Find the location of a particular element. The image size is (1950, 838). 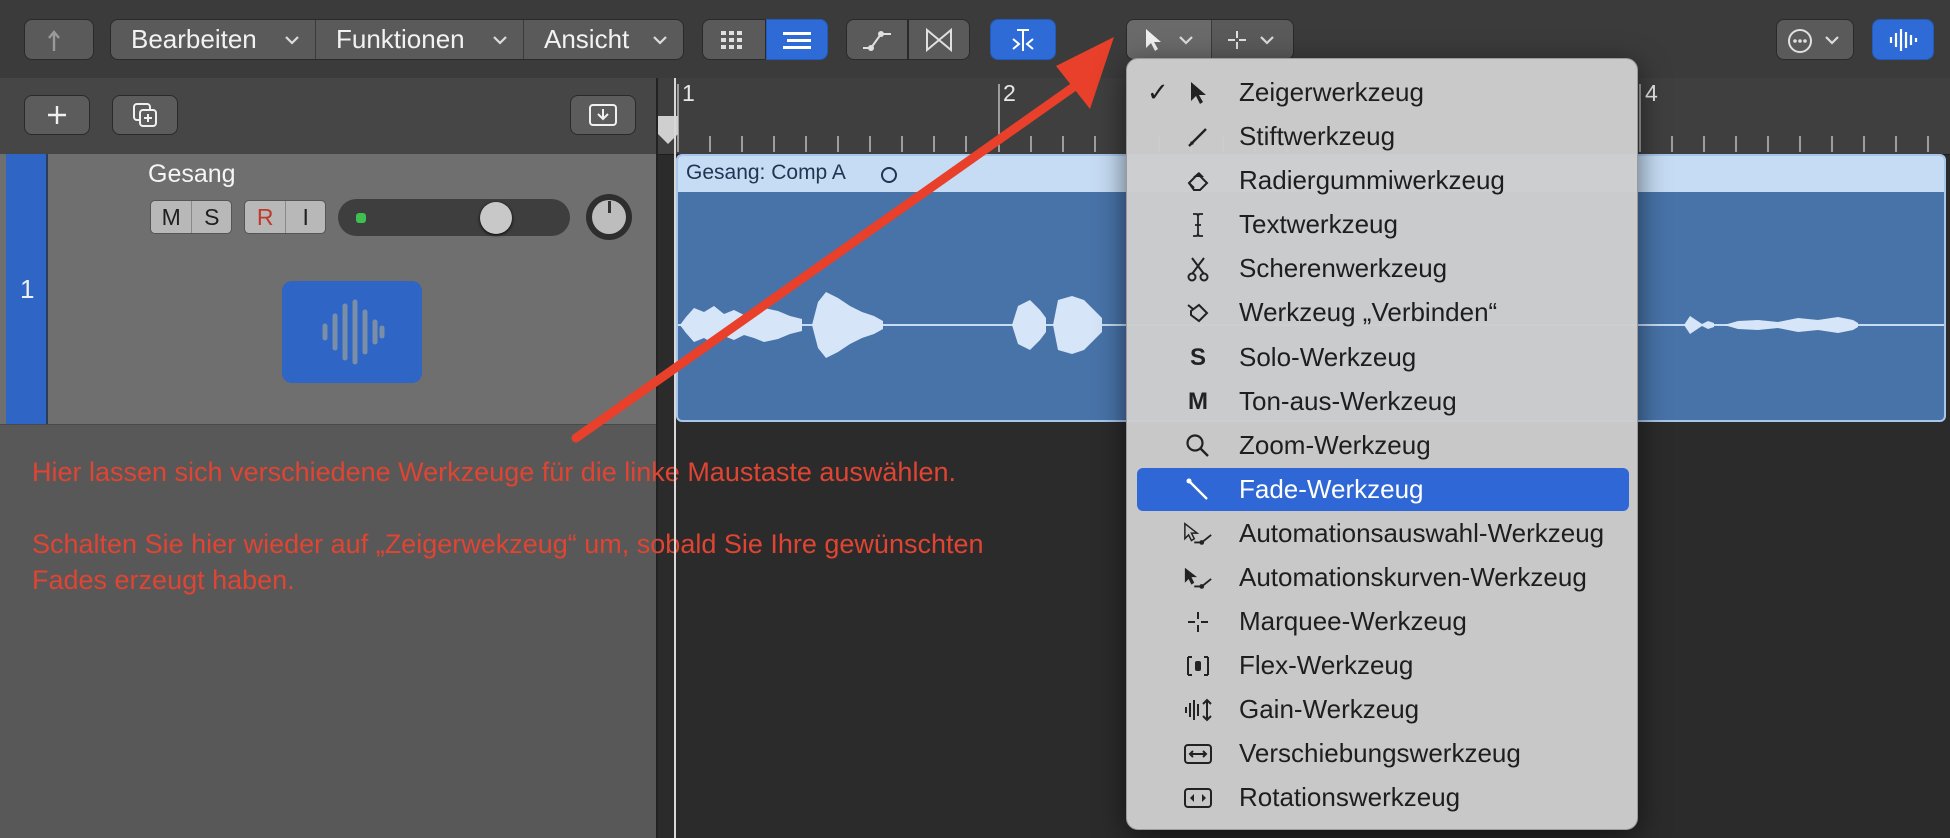

menu-item-zoom-werkzeug: Zoom-Werkzeug is located at coordinates (1383, 445).